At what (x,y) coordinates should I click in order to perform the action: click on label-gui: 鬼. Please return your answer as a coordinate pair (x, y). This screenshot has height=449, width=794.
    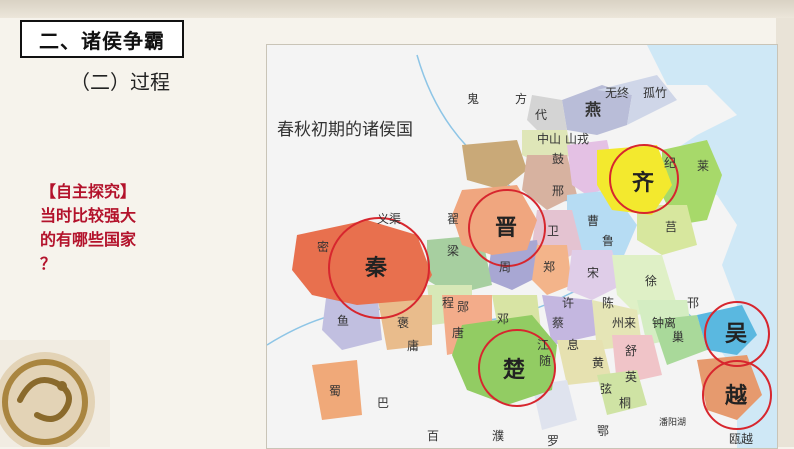
    Looking at the image, I should click on (473, 98).